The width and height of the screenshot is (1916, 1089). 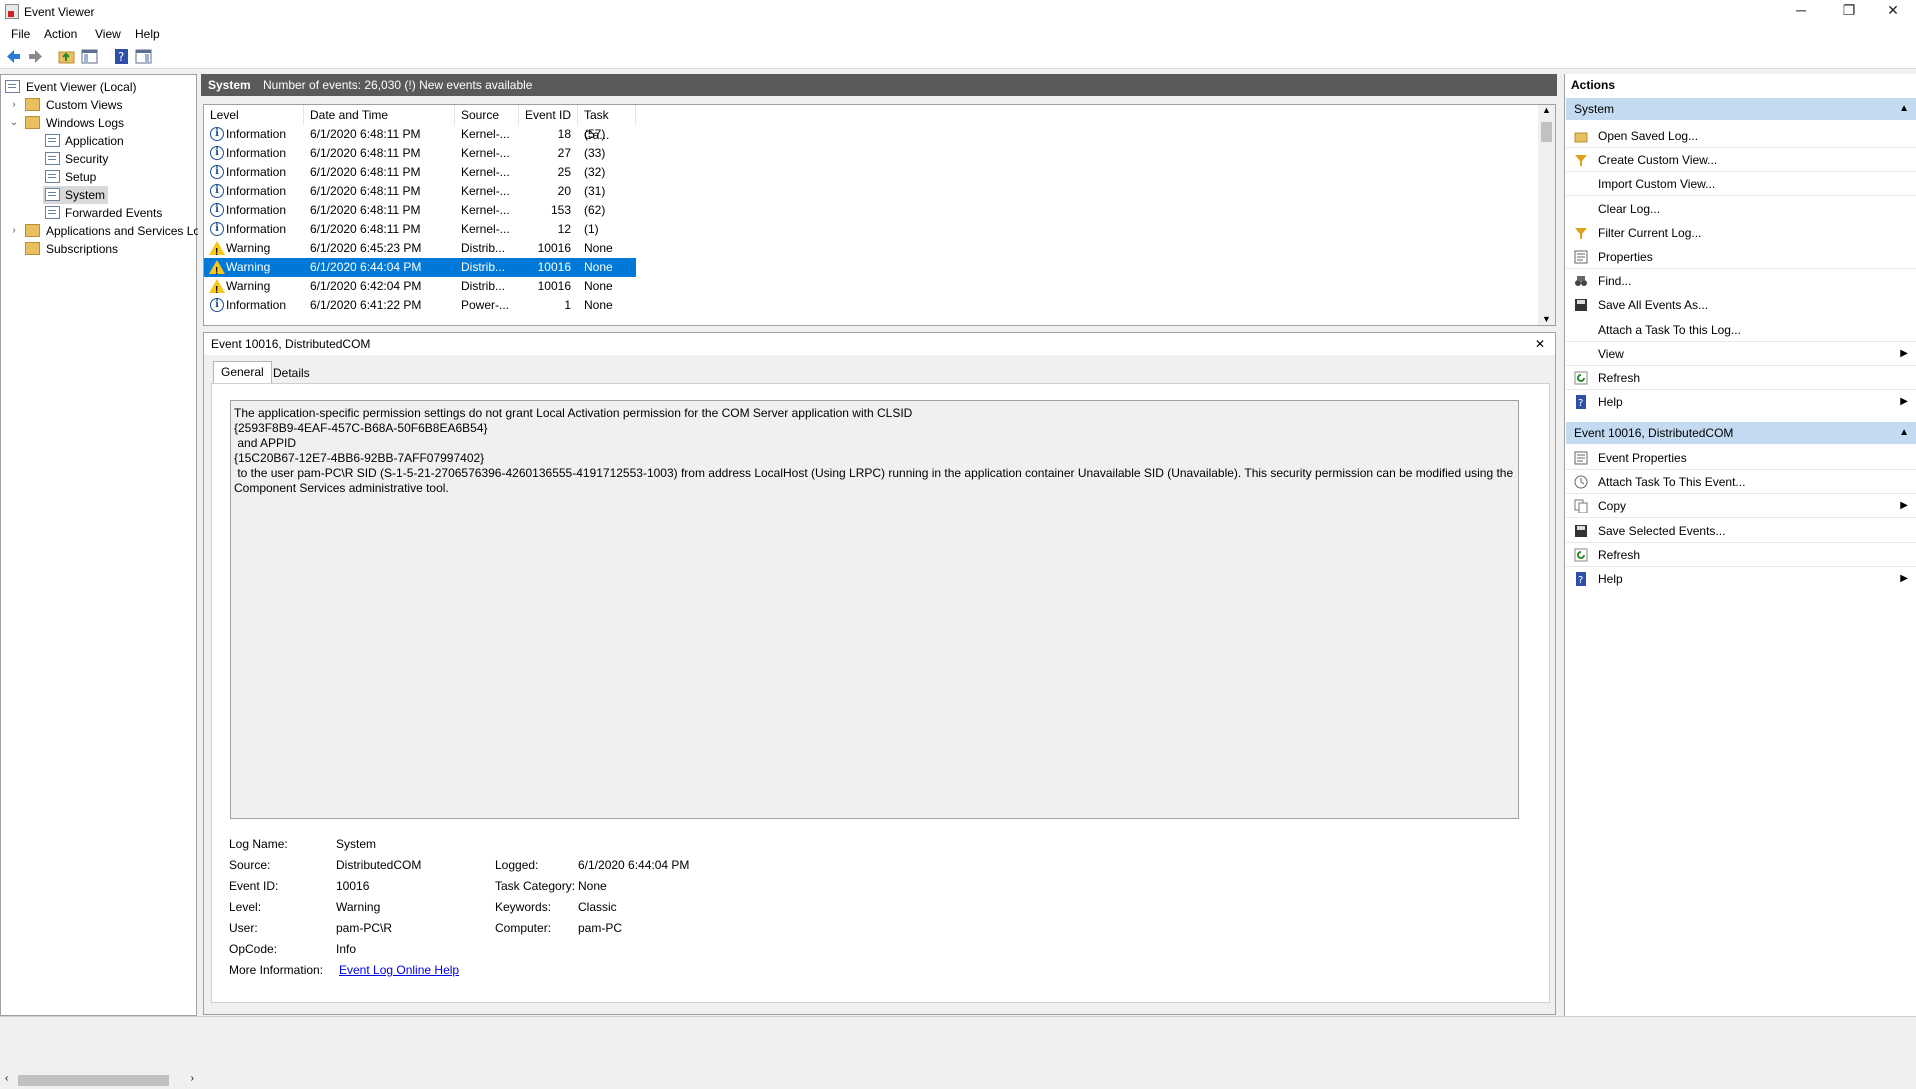 What do you see at coordinates (366, 267) in the screenshot?
I see `date-cell: 6/1/2020 6:44:04 PM` at bounding box center [366, 267].